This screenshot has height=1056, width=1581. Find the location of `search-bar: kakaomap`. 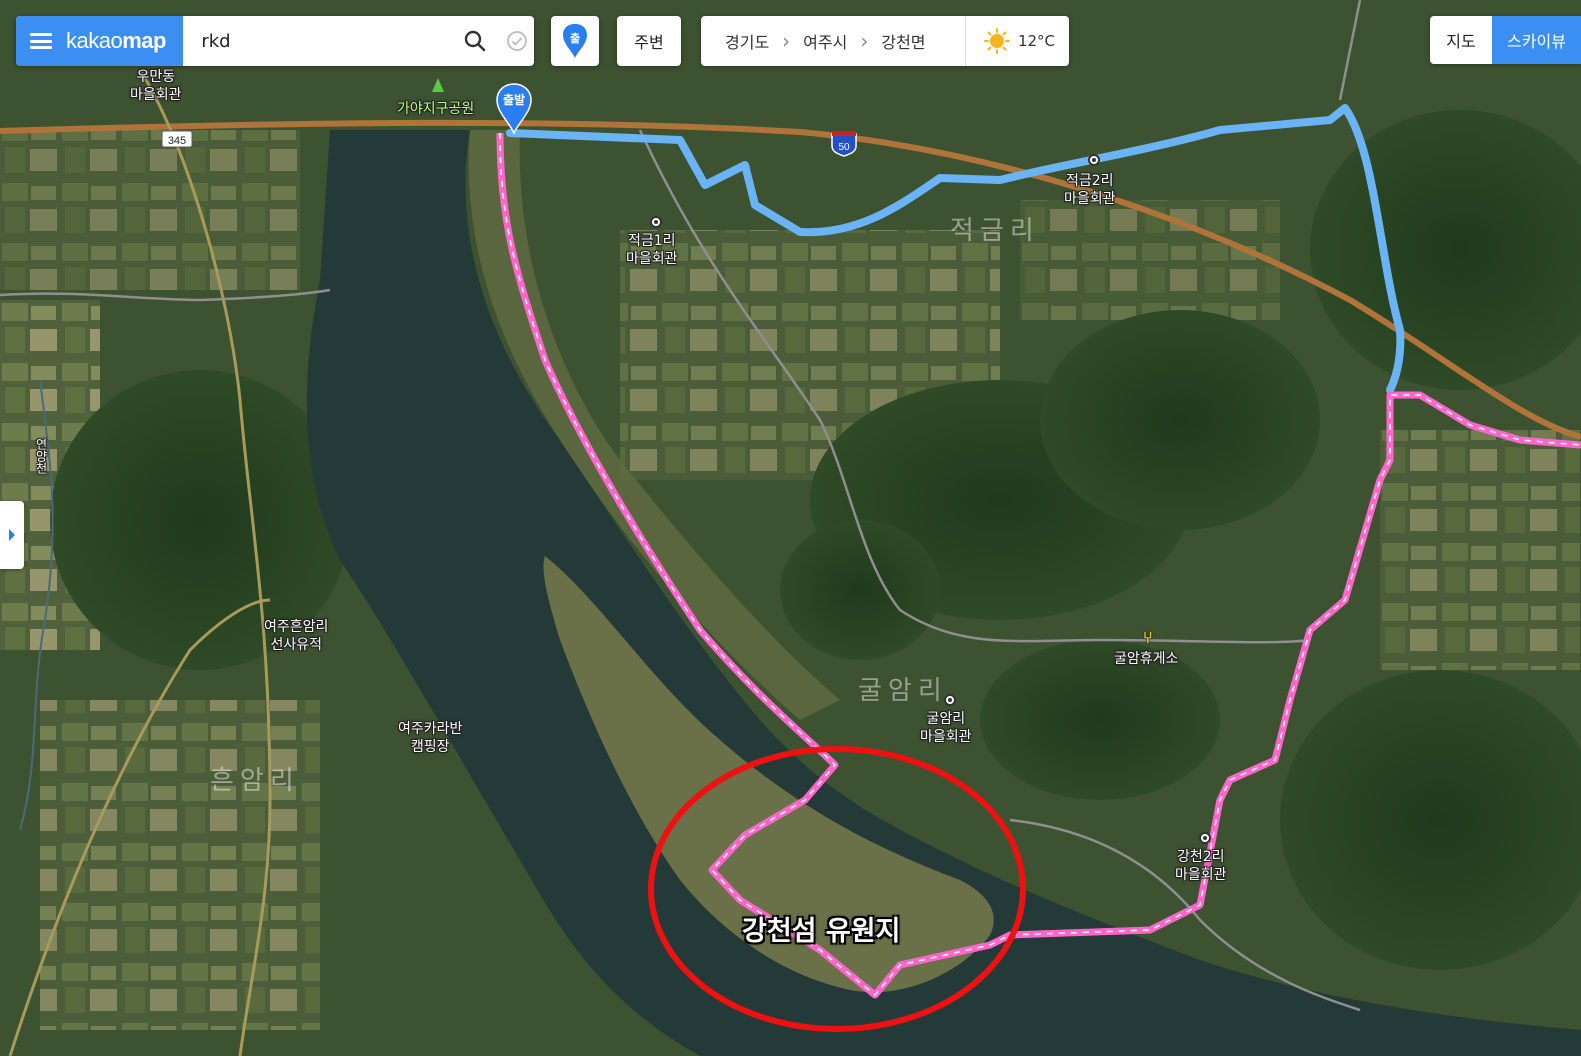

search-bar: kakaomap is located at coordinates (275, 41).